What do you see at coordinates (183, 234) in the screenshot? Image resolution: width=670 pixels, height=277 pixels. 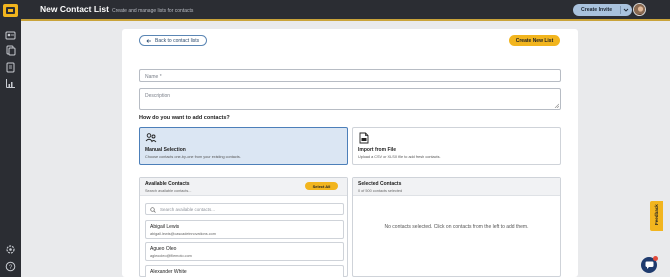 I see `contact-email: abigail.lewis@cascadeinnovations.com` at bounding box center [183, 234].